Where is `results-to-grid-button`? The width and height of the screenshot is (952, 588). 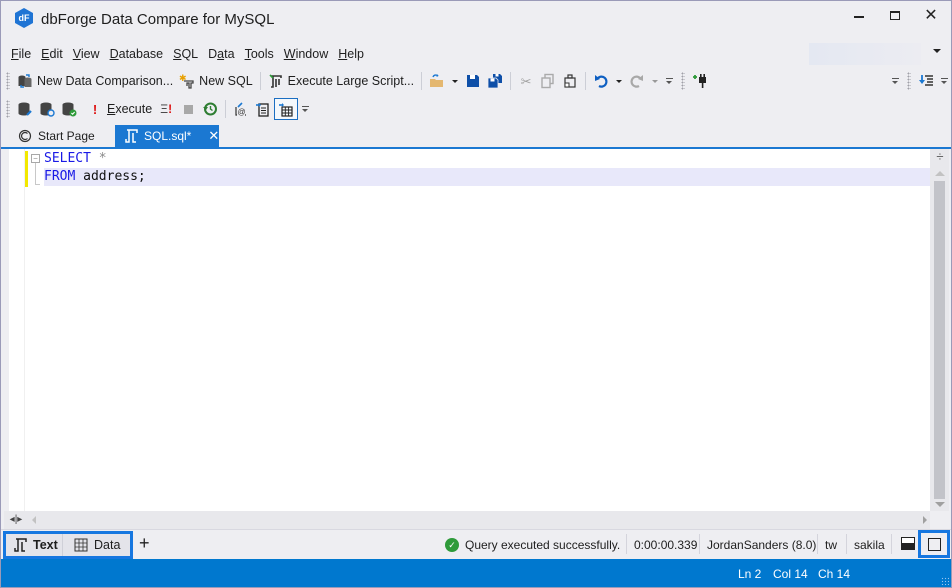
results-to-grid-button is located at coordinates (286, 109).